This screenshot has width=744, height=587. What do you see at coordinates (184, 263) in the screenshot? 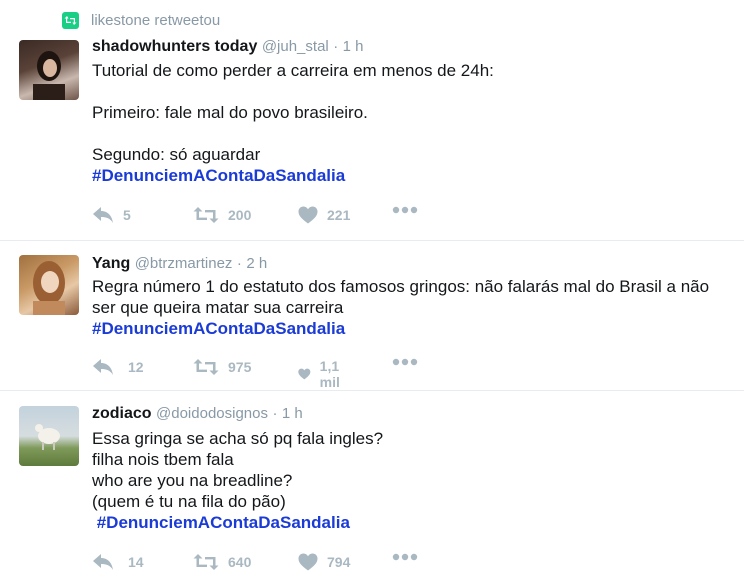
I see `author-handle: @btrzmartinez` at bounding box center [184, 263].